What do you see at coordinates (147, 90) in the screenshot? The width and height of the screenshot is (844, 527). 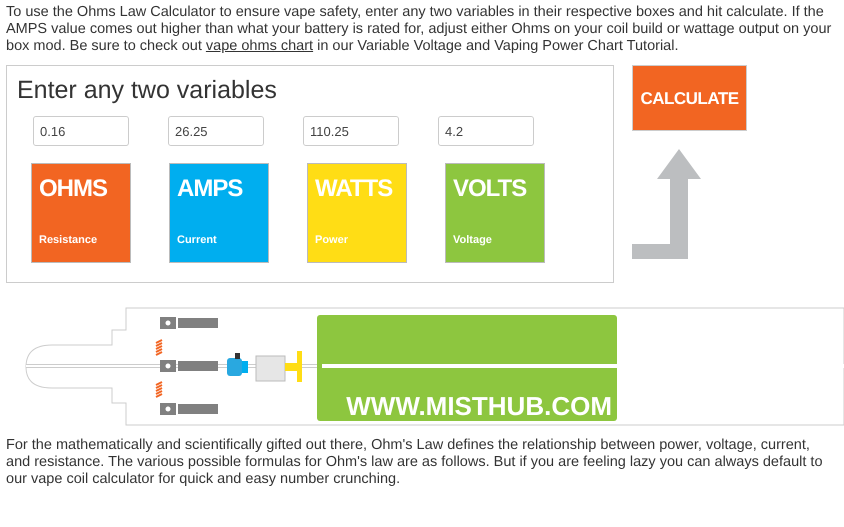 I see `calculator-heading: Enter any two variables` at bounding box center [147, 90].